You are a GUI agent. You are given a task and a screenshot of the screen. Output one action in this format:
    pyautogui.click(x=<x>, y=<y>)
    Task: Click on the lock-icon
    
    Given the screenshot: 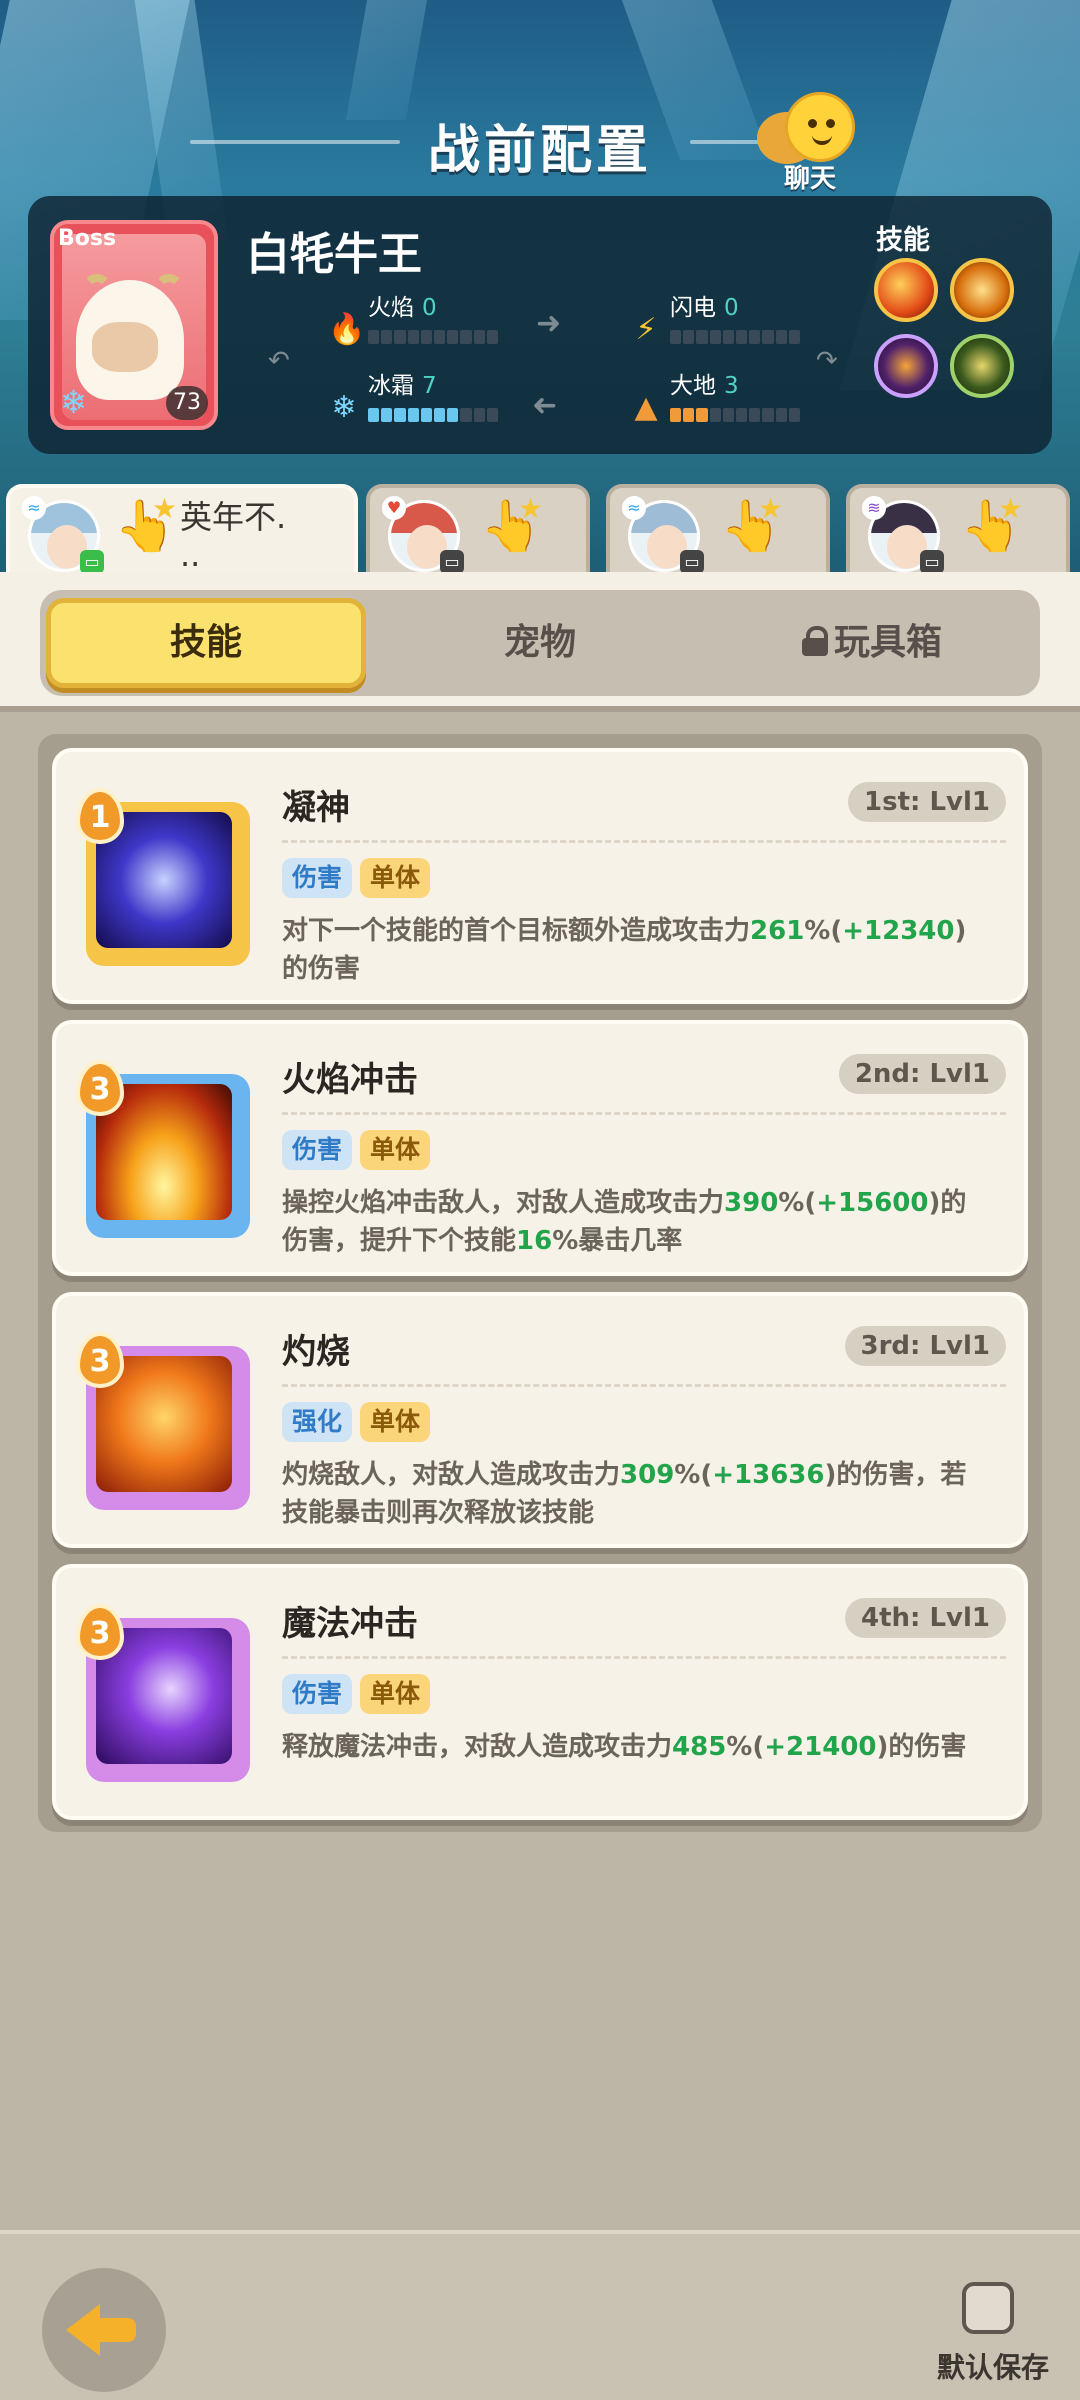 What is the action you would take?
    pyautogui.click(x=814, y=641)
    